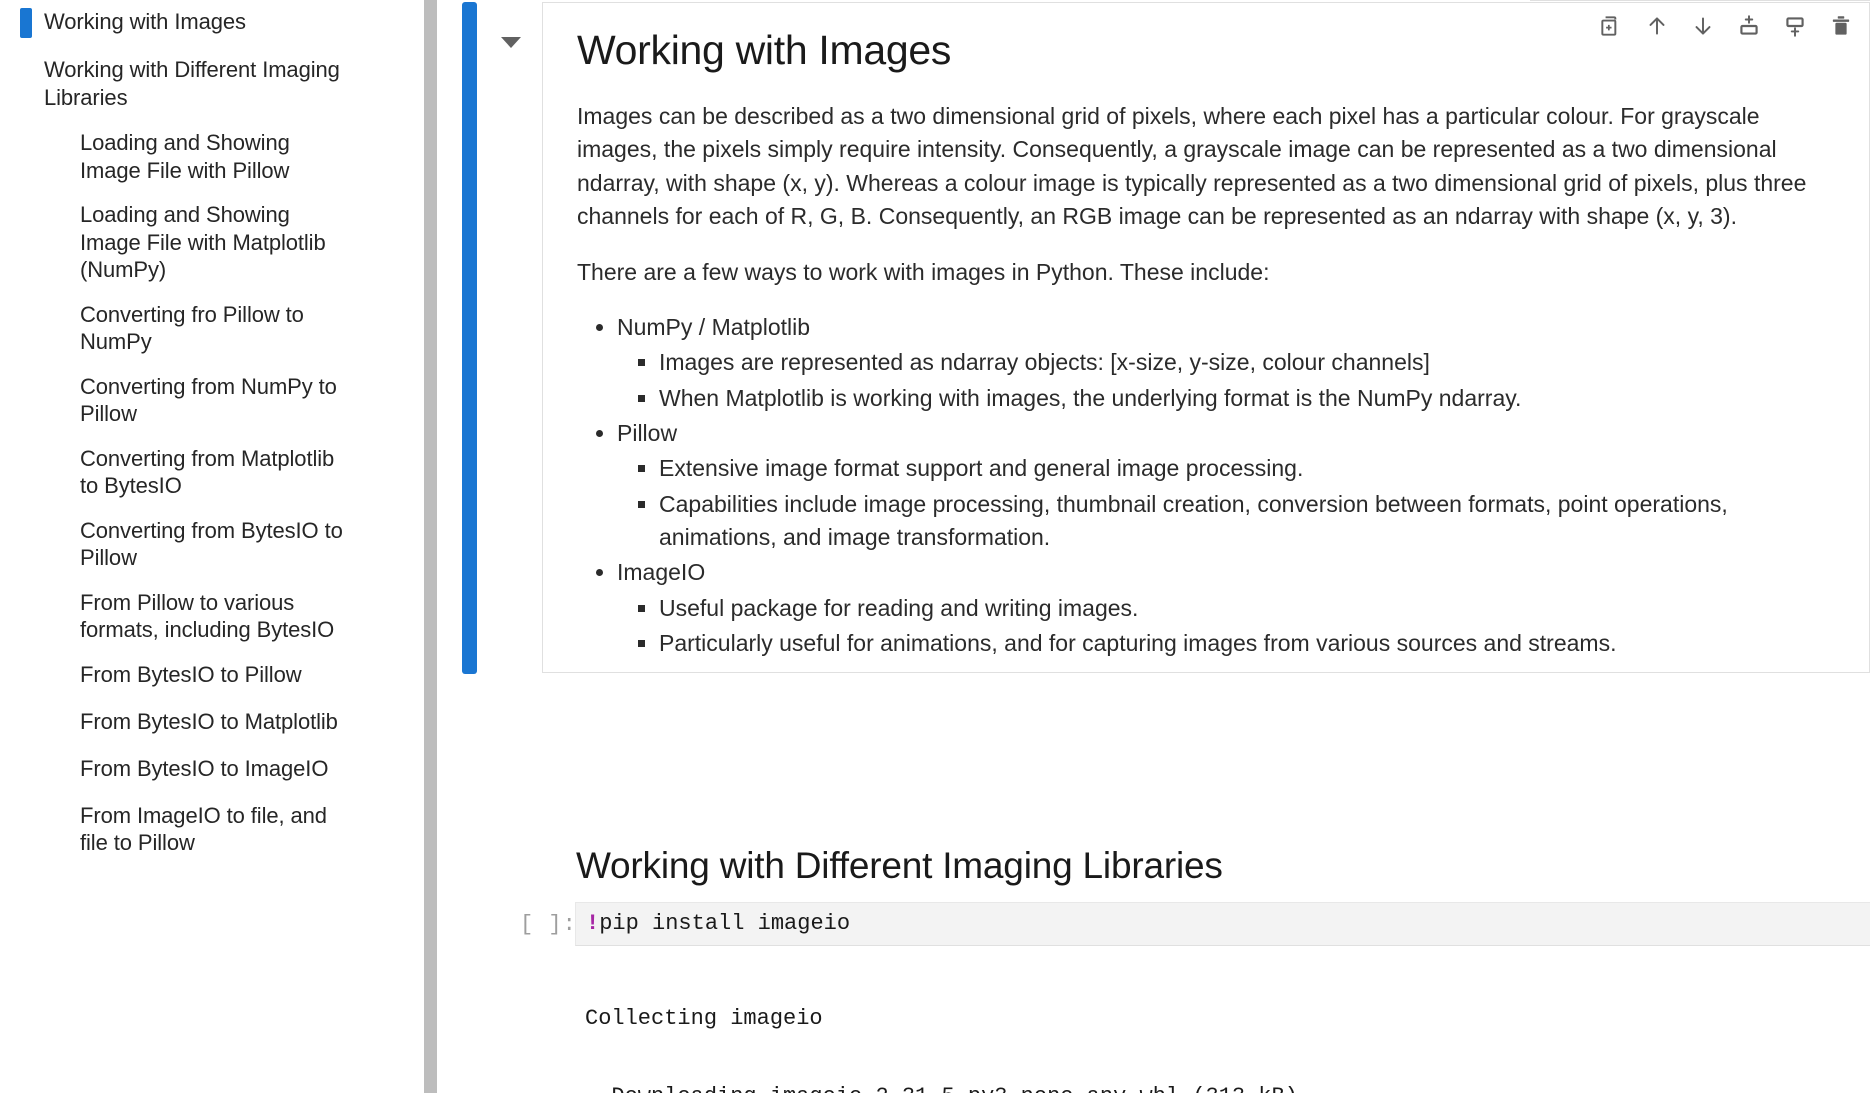 Image resolution: width=1870 pixels, height=1093 pixels. I want to click on toc-item-bytesio-to-imageio: From BytesIO to ImageIO, so click(212, 770).